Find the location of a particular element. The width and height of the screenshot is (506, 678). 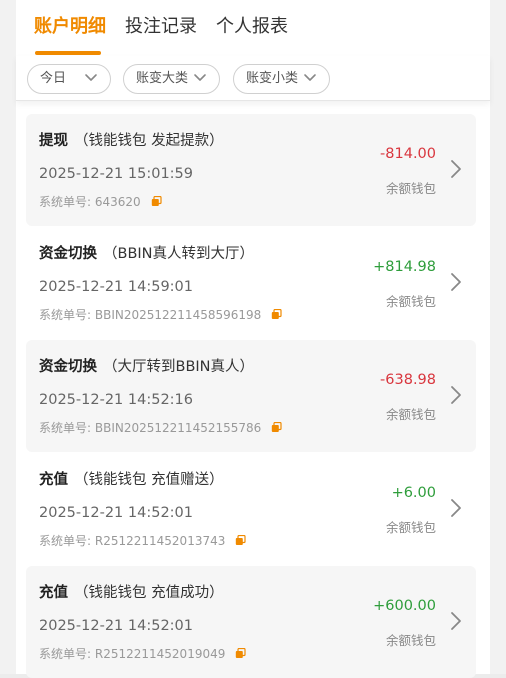

record-note: （大厅转到BBIN真人） is located at coordinates (179, 367).